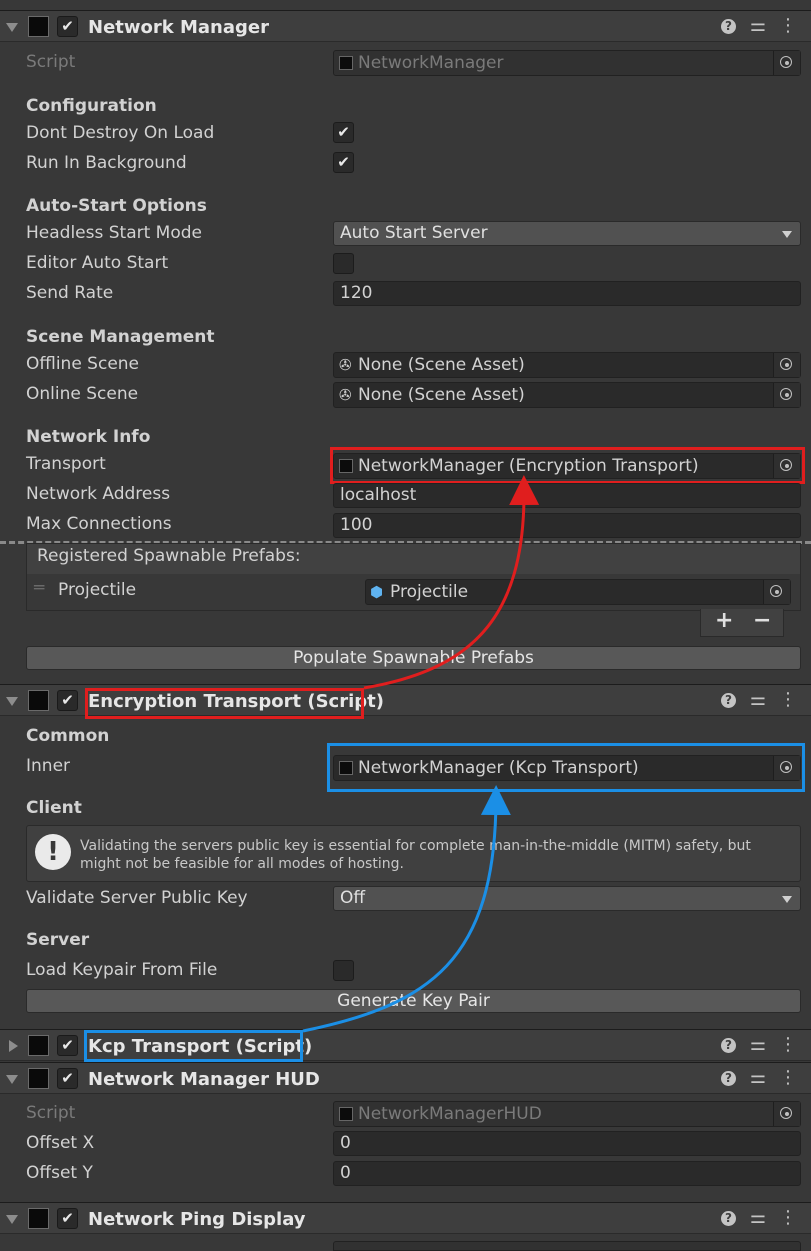 This screenshot has width=811, height=1251. What do you see at coordinates (406, 909) in the screenshot?
I see `blue-arrow` at bounding box center [406, 909].